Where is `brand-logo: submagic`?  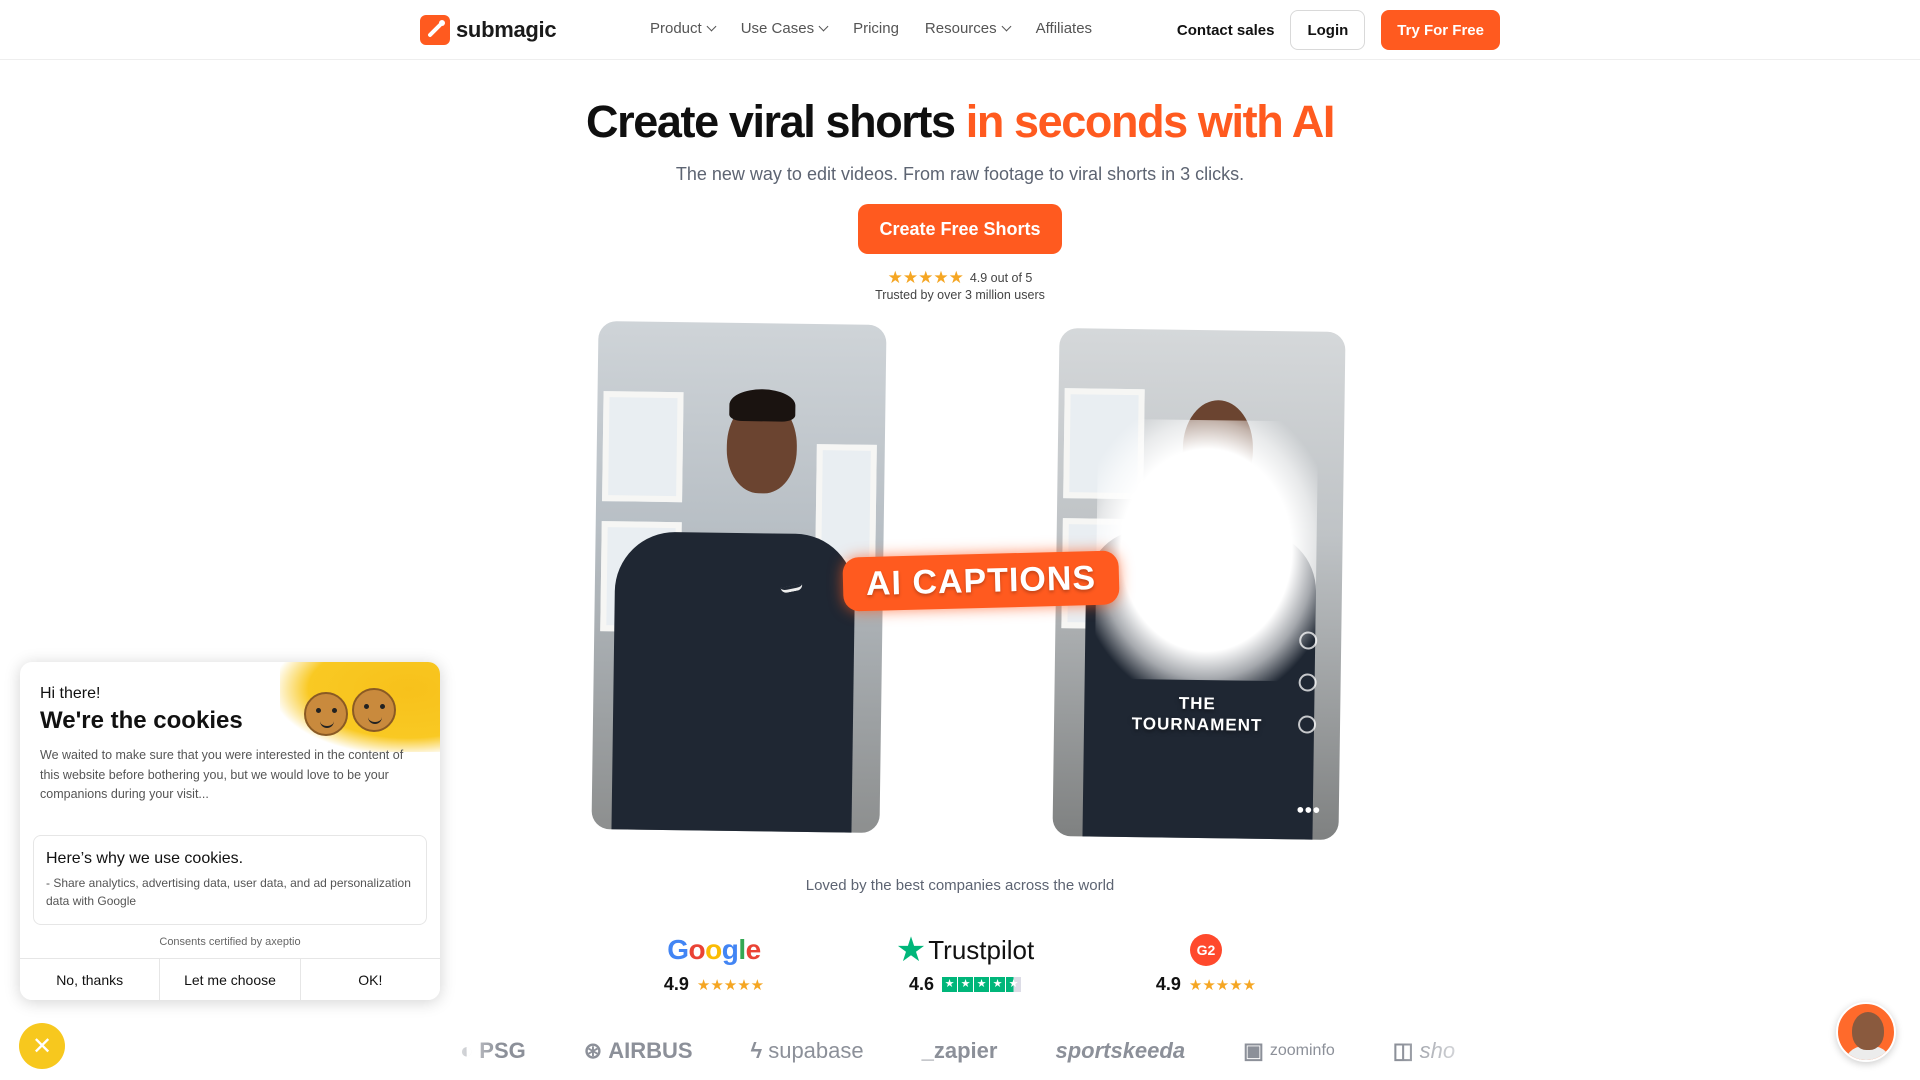 brand-logo: submagic is located at coordinates (488, 30).